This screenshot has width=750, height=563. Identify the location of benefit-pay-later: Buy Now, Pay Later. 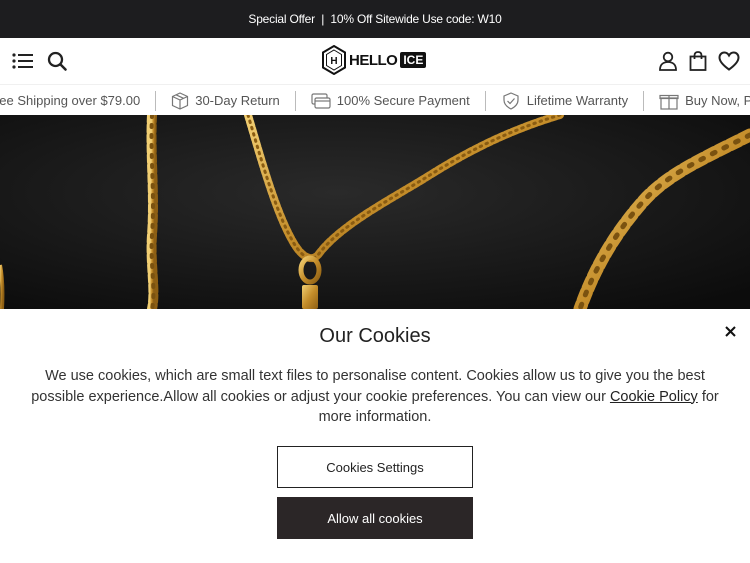
(696, 100).